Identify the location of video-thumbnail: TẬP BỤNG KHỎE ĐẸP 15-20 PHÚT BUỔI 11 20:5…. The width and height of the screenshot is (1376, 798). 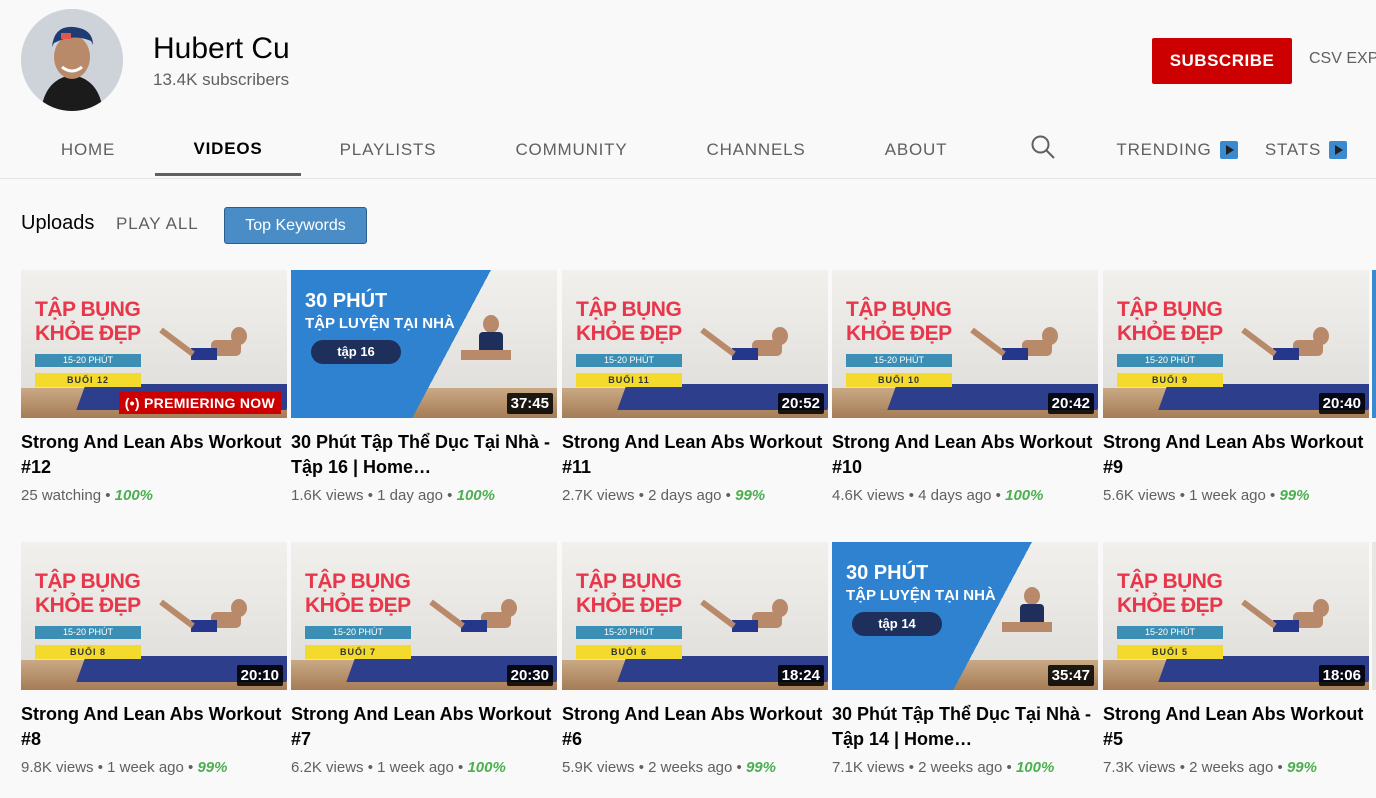
(695, 344).